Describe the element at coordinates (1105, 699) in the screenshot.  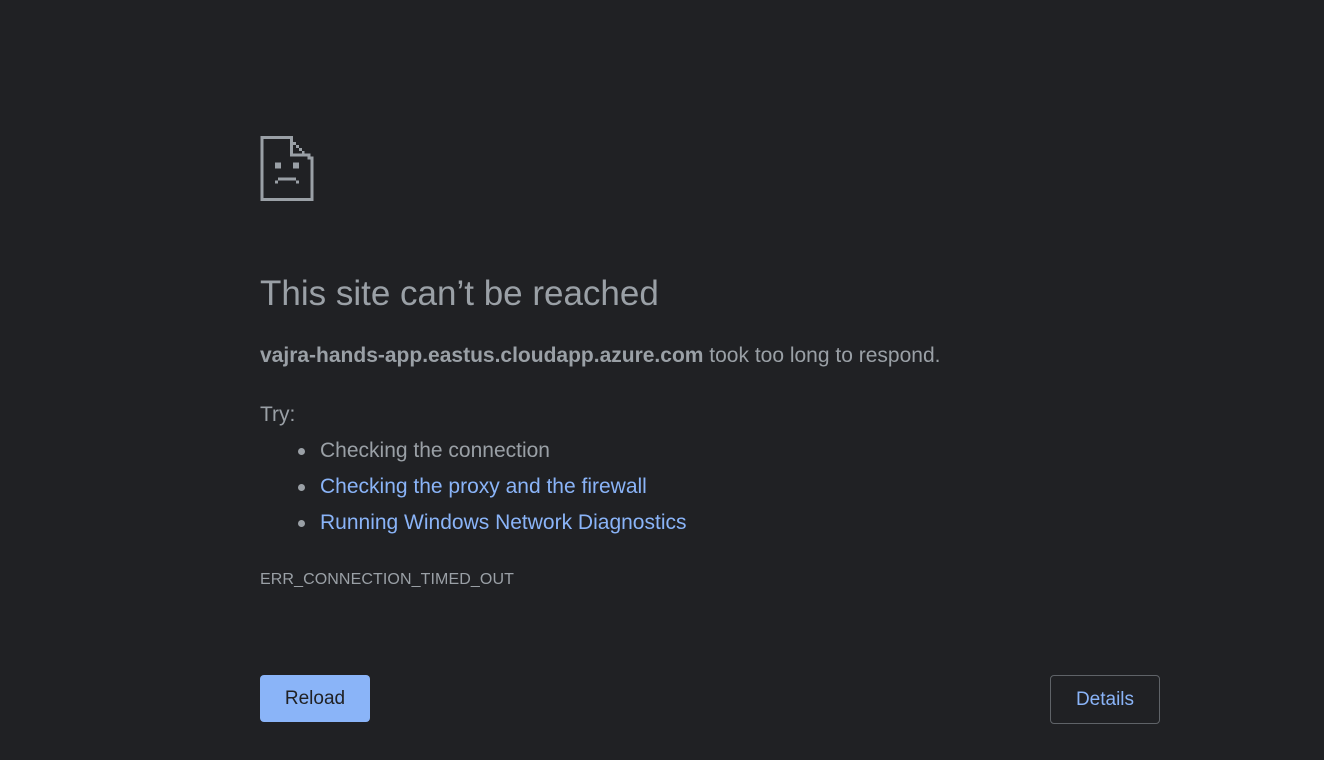
I see `details-button: Details` at that location.